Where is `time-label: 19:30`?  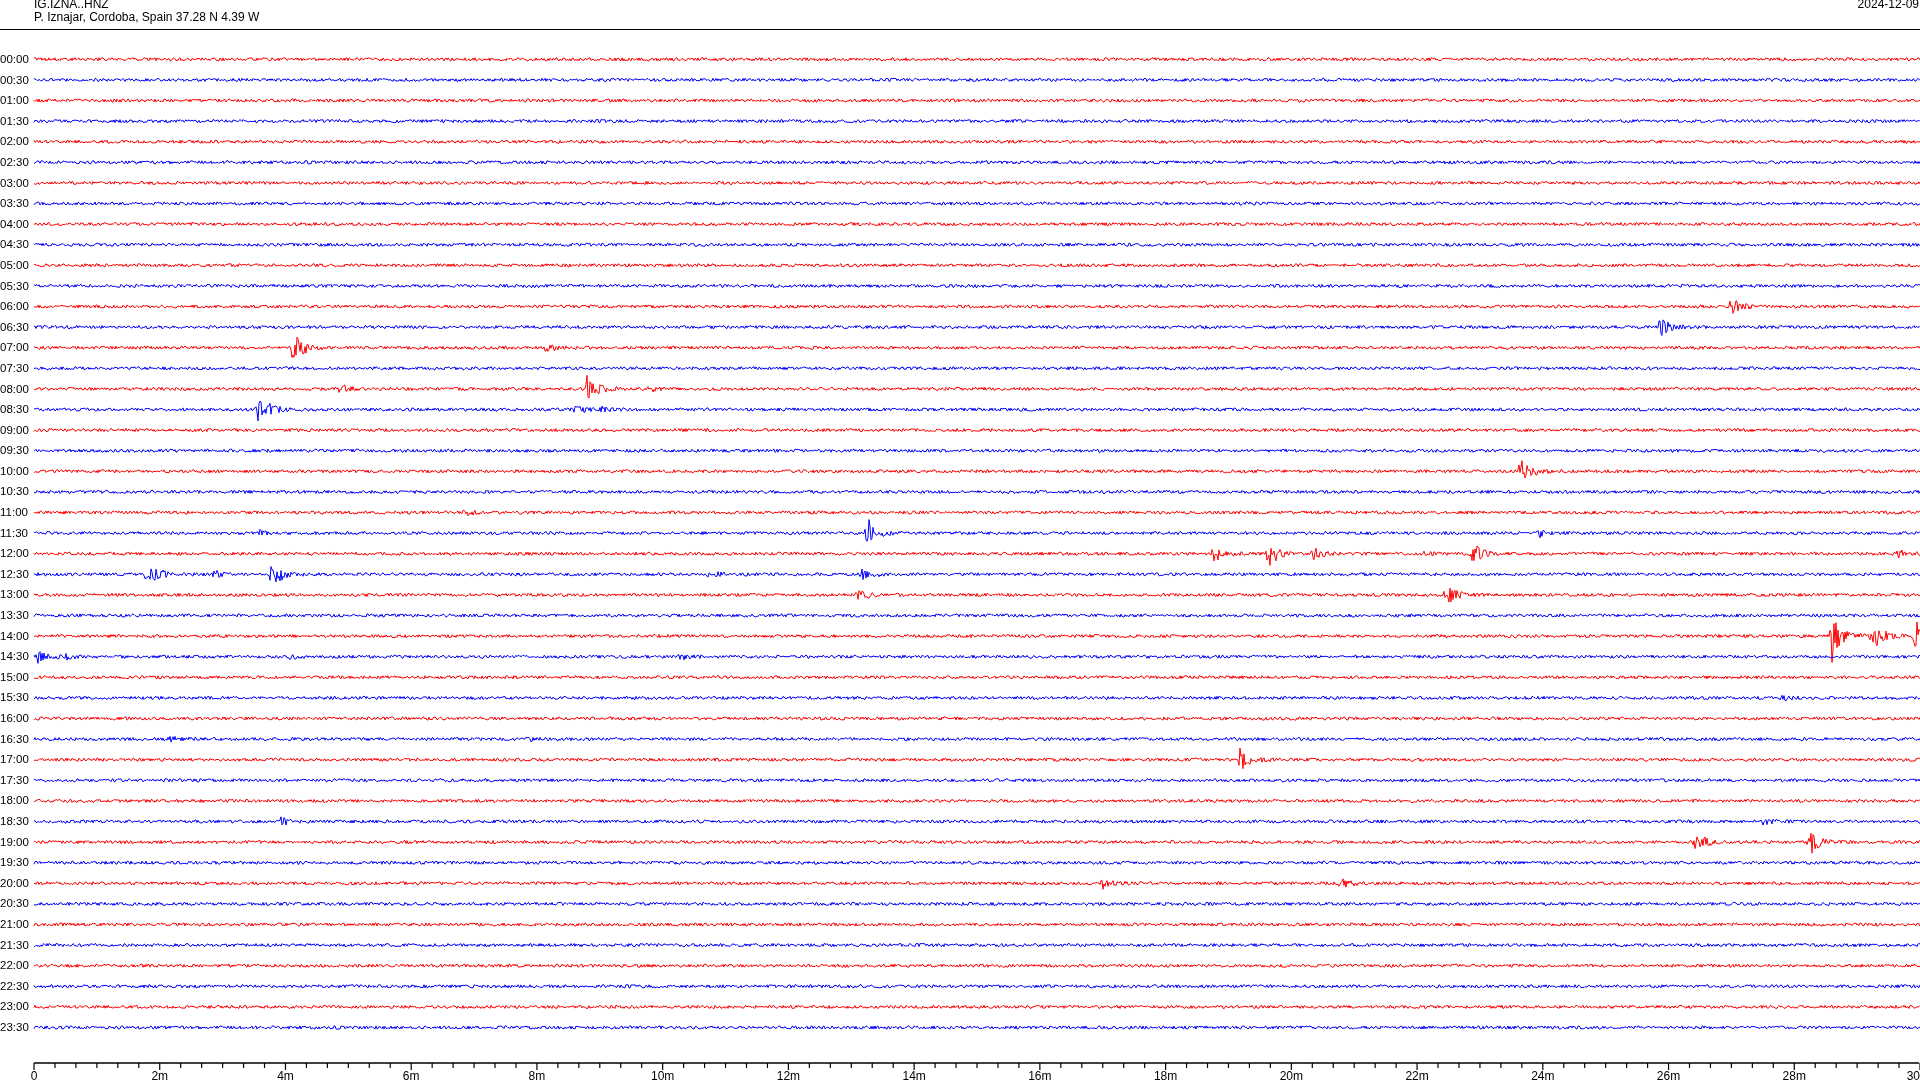
time-label: 19:30 is located at coordinates (15, 863).